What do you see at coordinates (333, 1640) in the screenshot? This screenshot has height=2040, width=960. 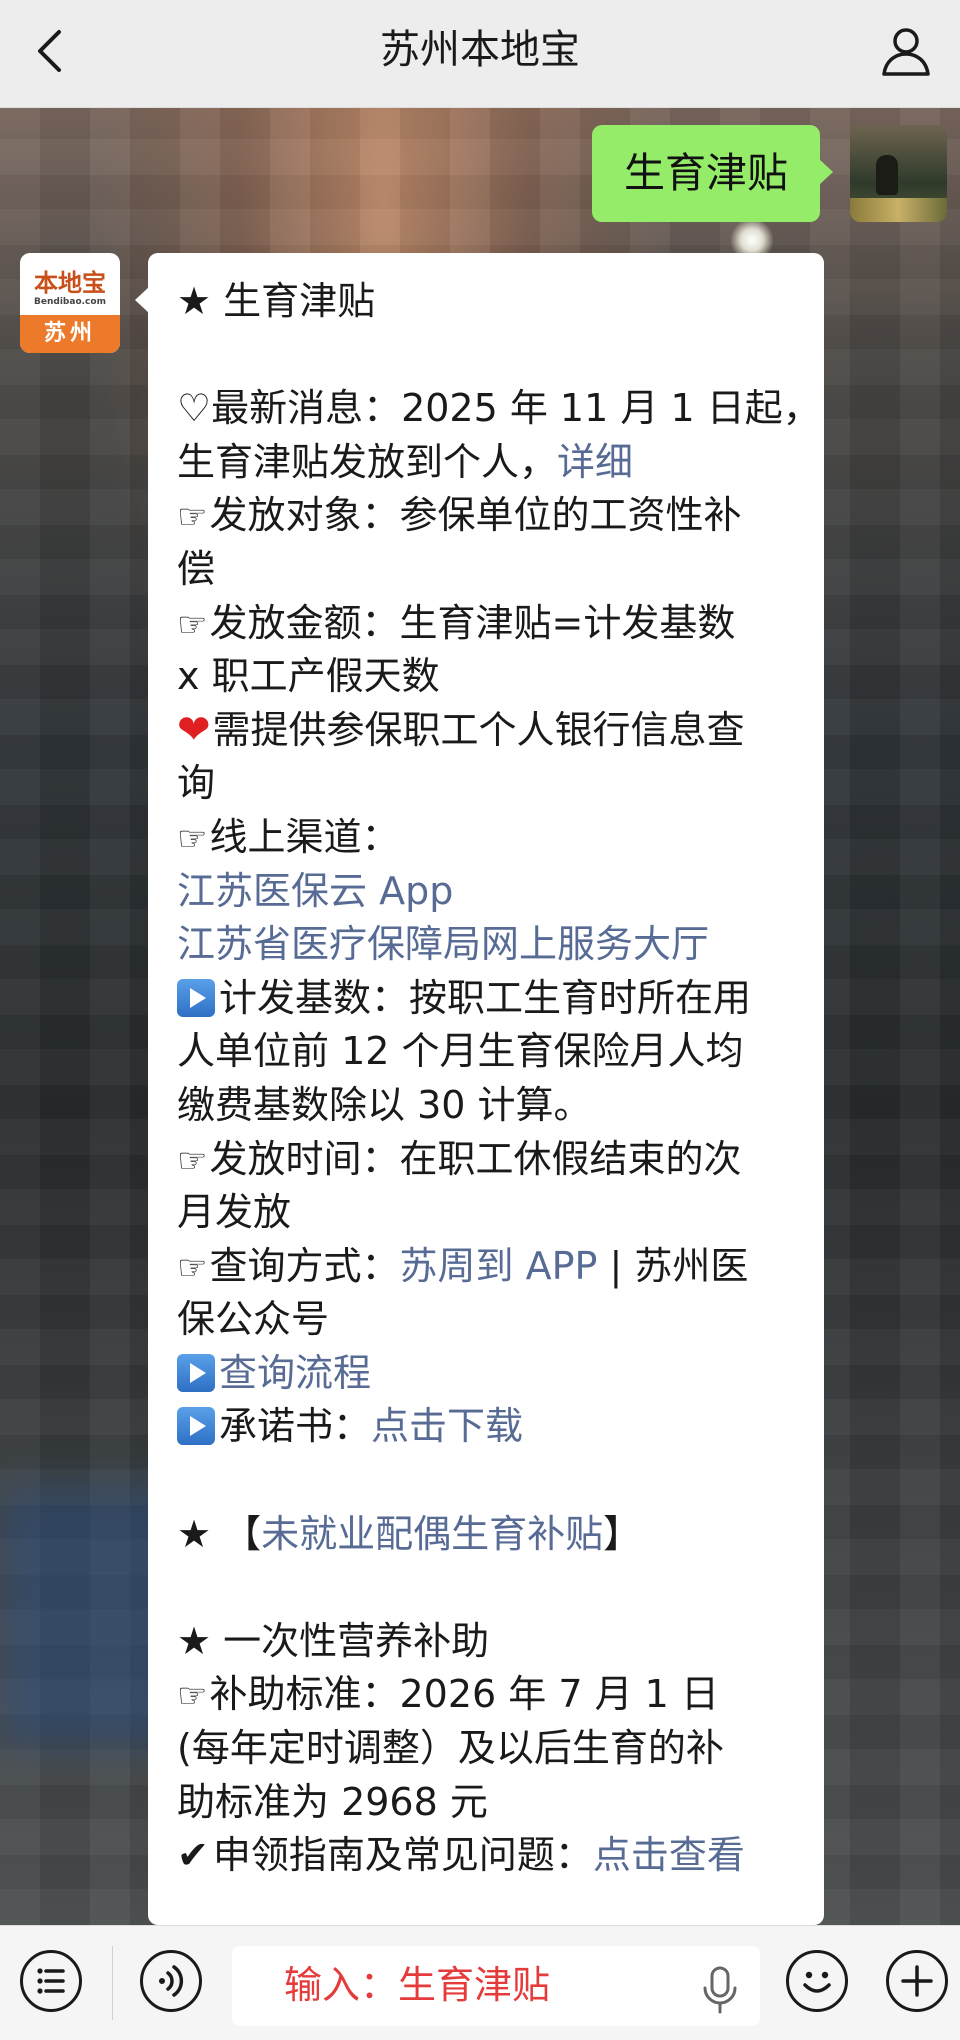 I see `message-line: ★ 一次性营养补助` at bounding box center [333, 1640].